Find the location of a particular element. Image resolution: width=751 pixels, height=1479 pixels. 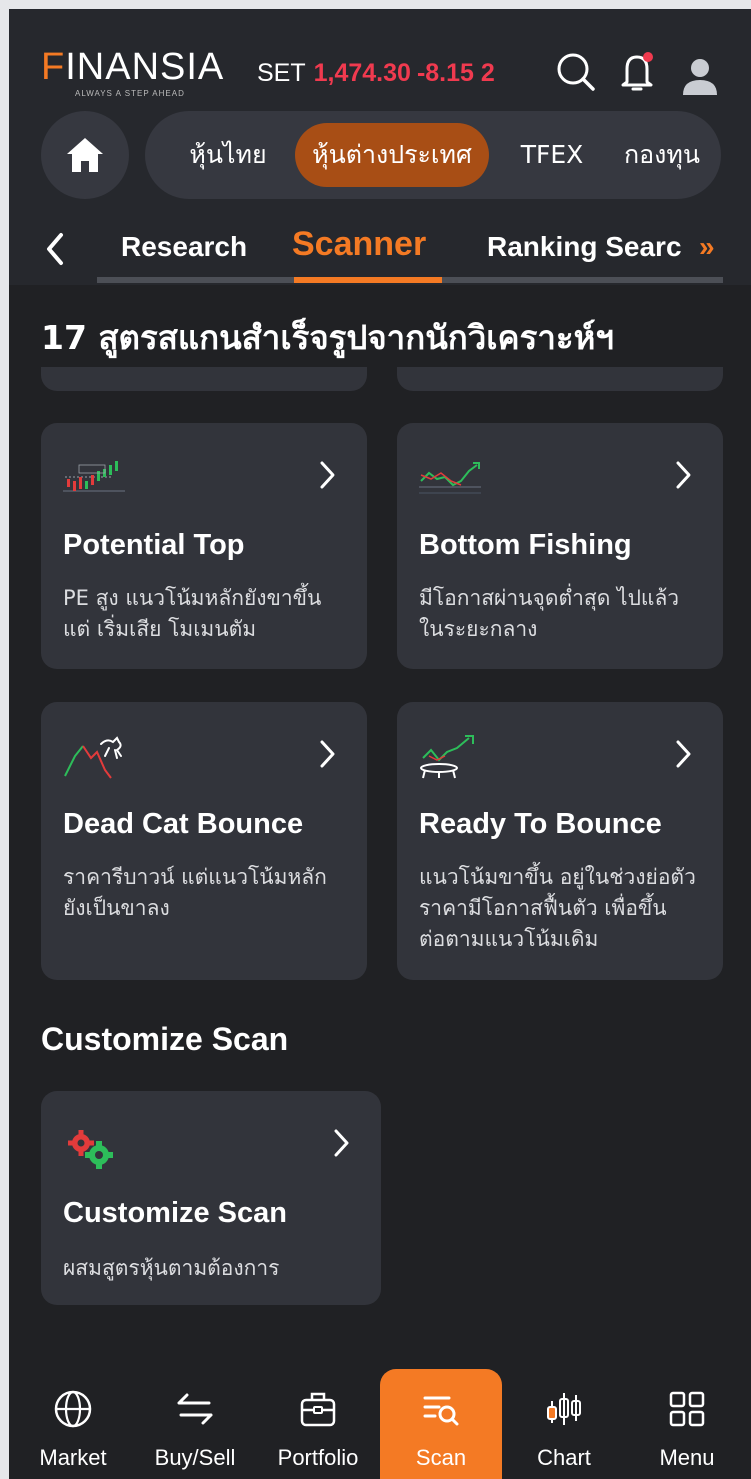

card-title: Ready To Bounce is located at coordinates (540, 824).